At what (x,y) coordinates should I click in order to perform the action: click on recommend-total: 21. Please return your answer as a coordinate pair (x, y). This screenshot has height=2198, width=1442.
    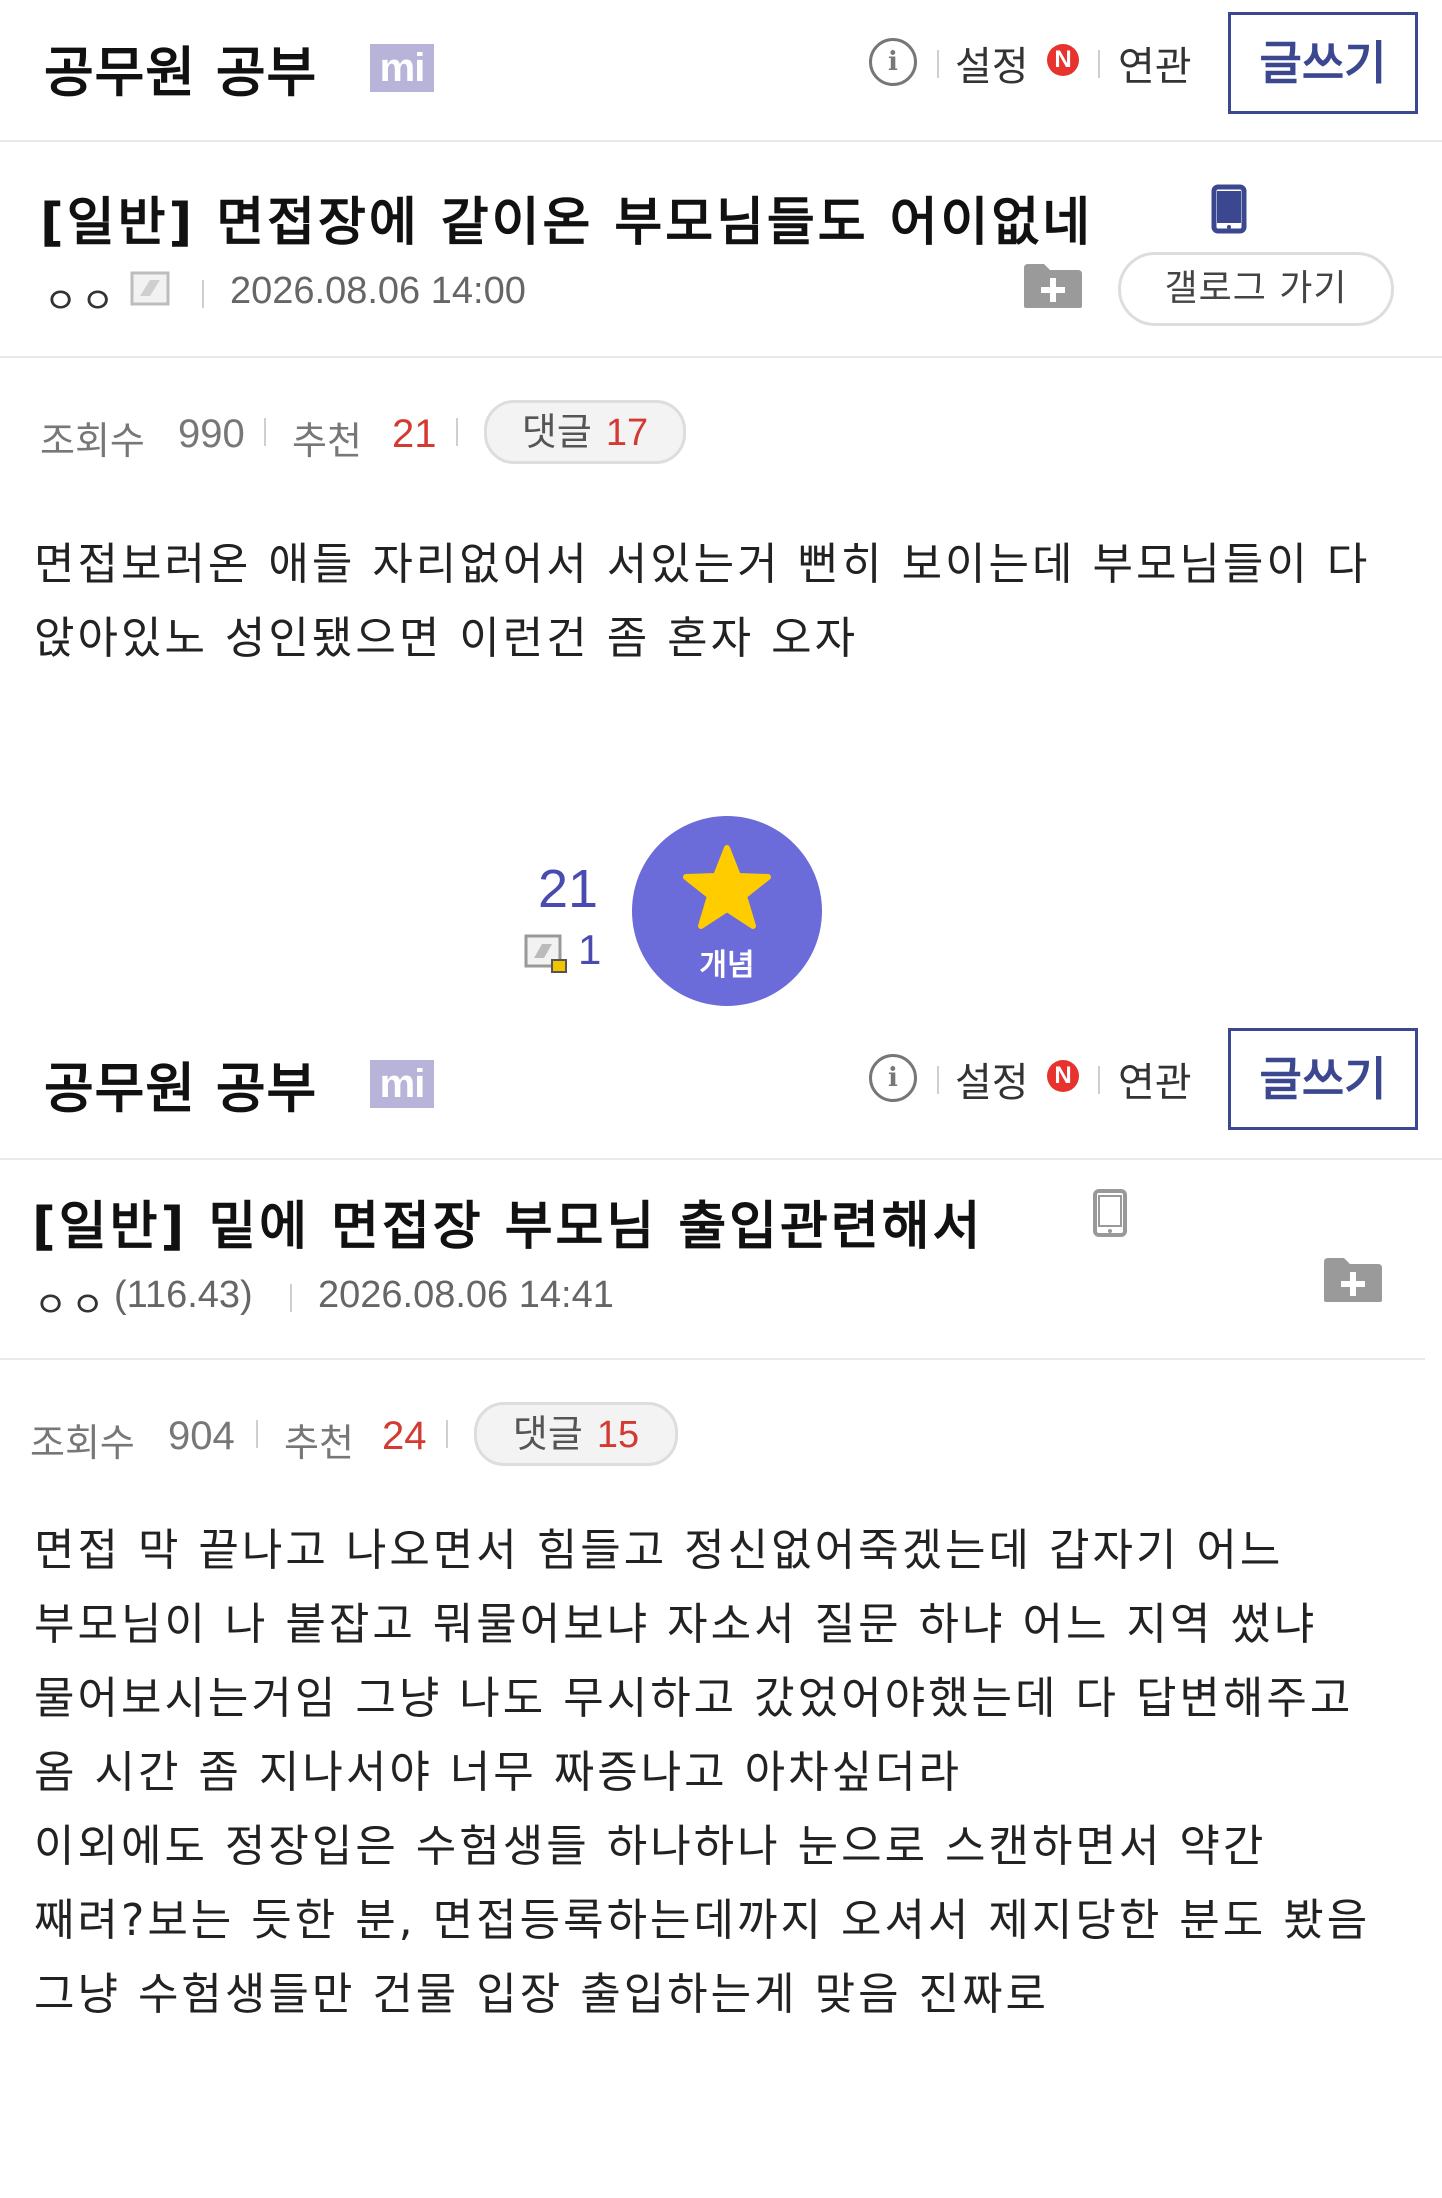
    Looking at the image, I should click on (568, 889).